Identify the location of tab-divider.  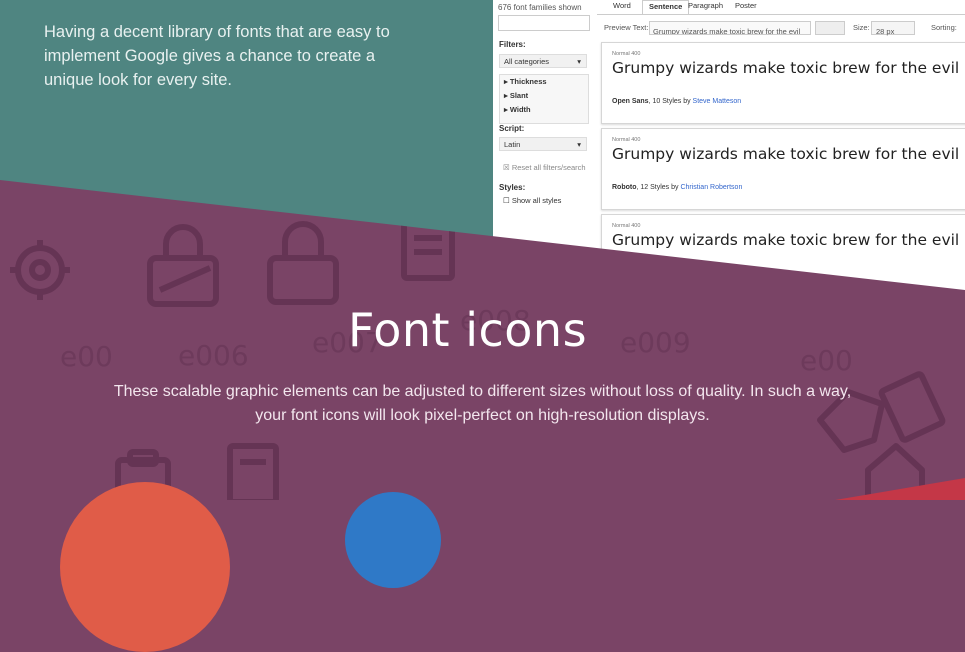
(781, 14).